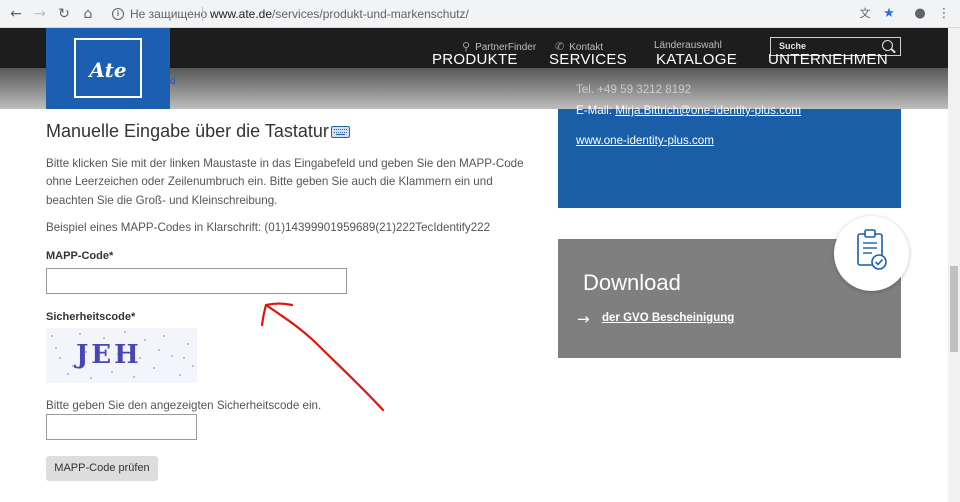 The width and height of the screenshot is (960, 502). Describe the element at coordinates (696, 59) in the screenshot. I see `nav-kataloge: KATALOGE` at that location.